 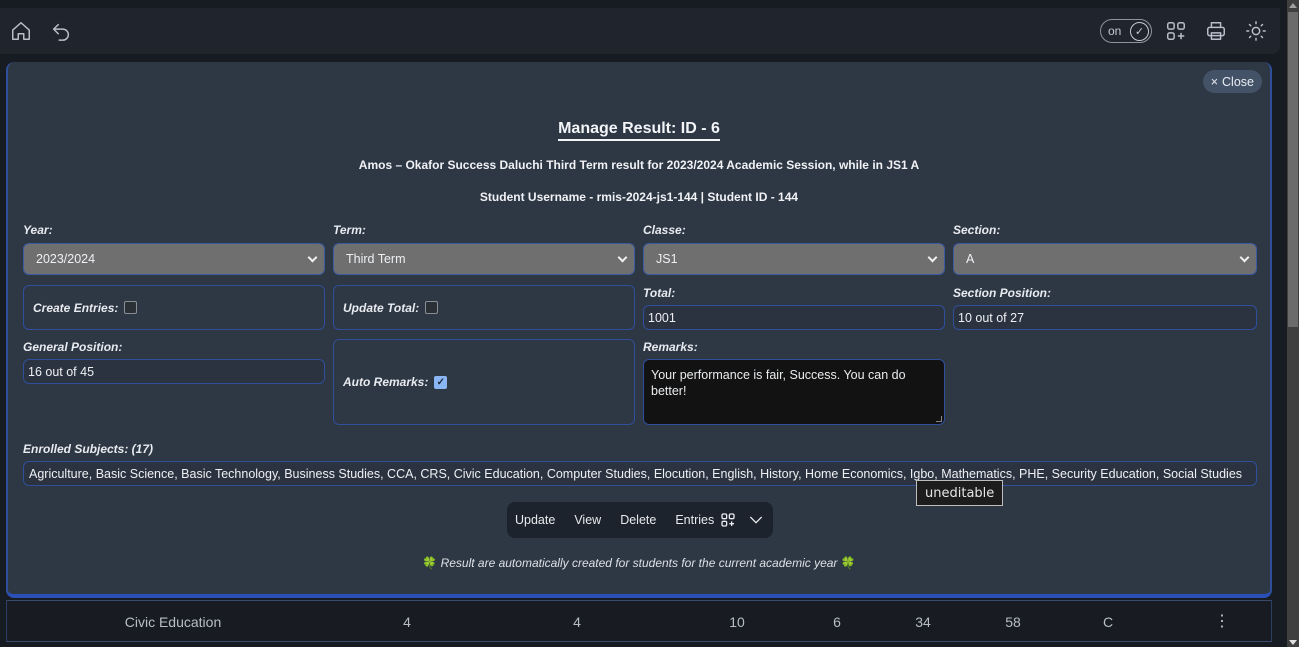 What do you see at coordinates (659, 293) in the screenshot?
I see `total-label: Total:` at bounding box center [659, 293].